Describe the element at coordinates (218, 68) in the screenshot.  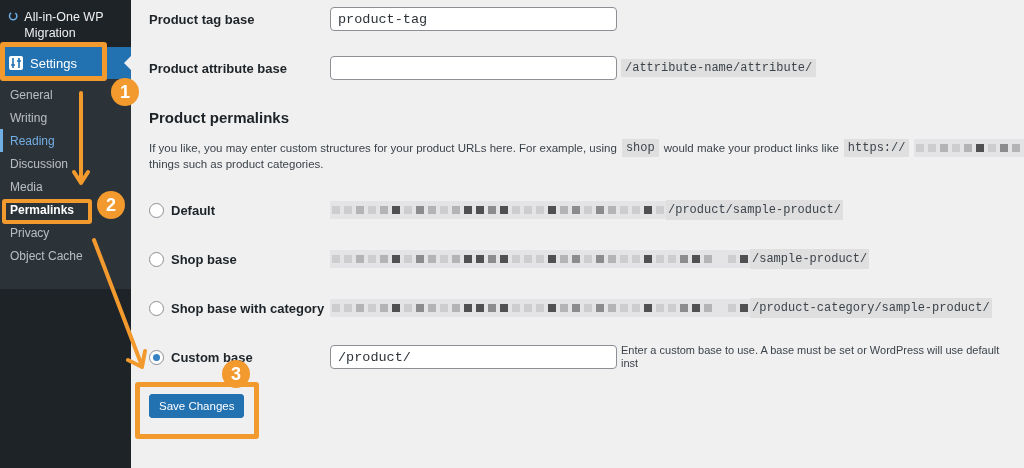
I see `field-label: Product attribute base` at that location.